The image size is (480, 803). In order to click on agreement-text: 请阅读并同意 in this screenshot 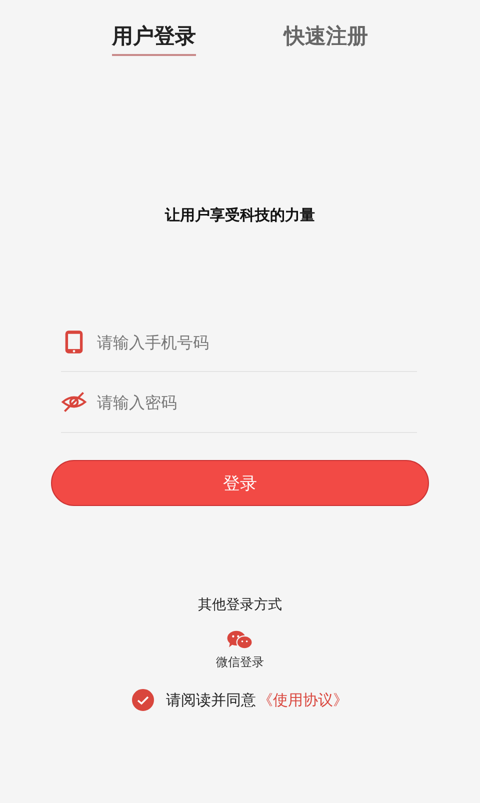, I will do `click(211, 700)`.